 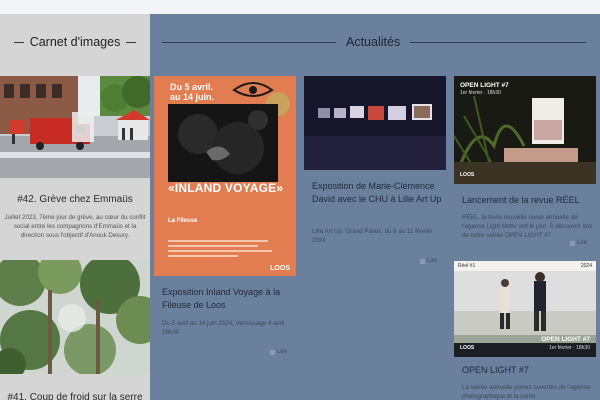 I want to click on actualites-header: Actualités, so click(x=375, y=42).